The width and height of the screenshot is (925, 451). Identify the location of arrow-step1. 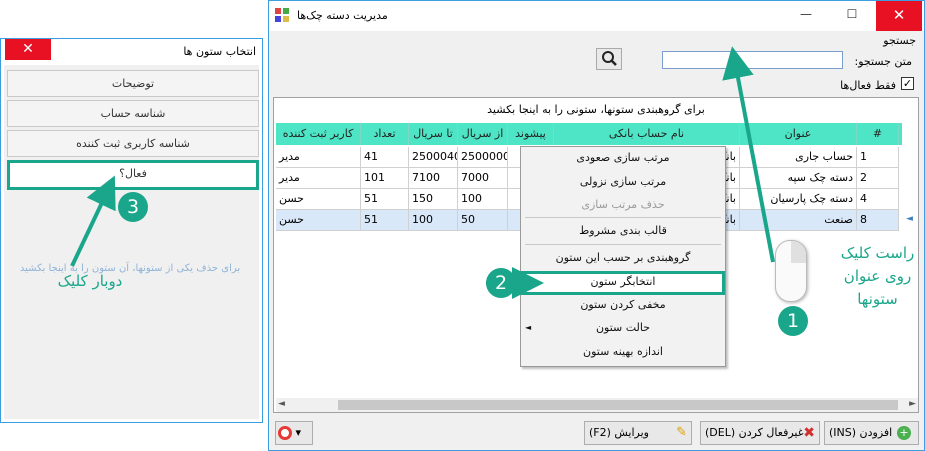
(748, 154).